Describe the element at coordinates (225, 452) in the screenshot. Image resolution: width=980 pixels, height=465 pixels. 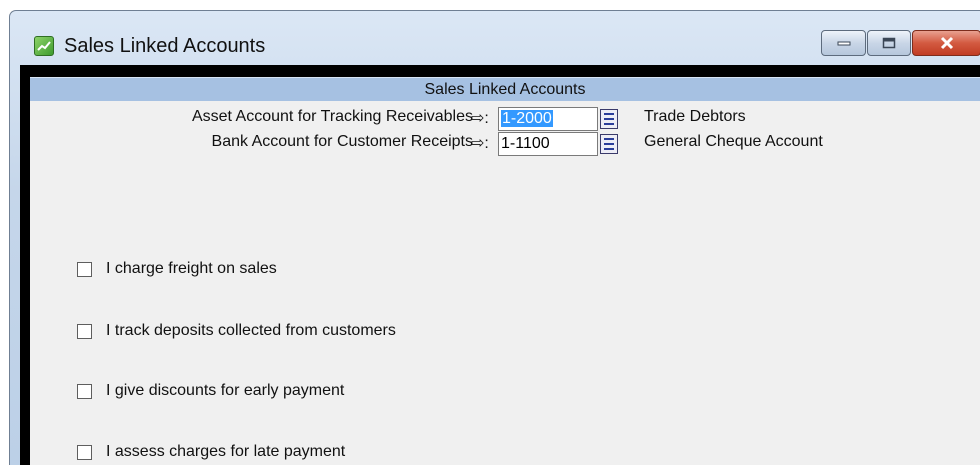
I see `late-payment-charge-label: I assess charges for late payment` at that location.